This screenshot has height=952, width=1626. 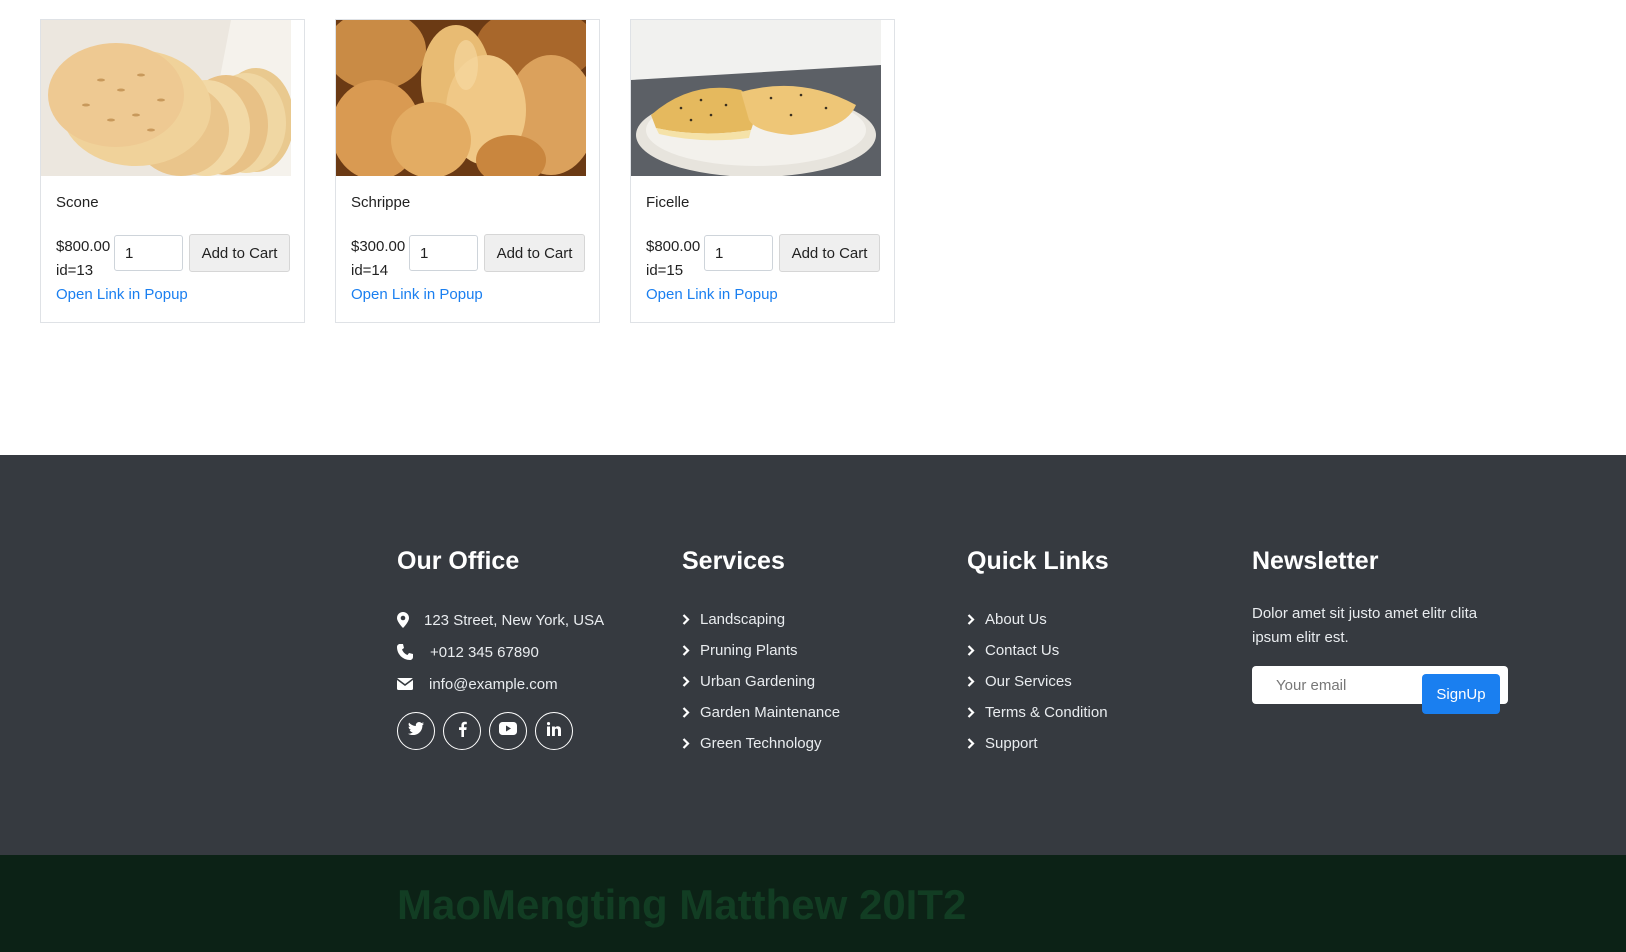 What do you see at coordinates (770, 712) in the screenshot?
I see `service-link-label: Garden Maintenance` at bounding box center [770, 712].